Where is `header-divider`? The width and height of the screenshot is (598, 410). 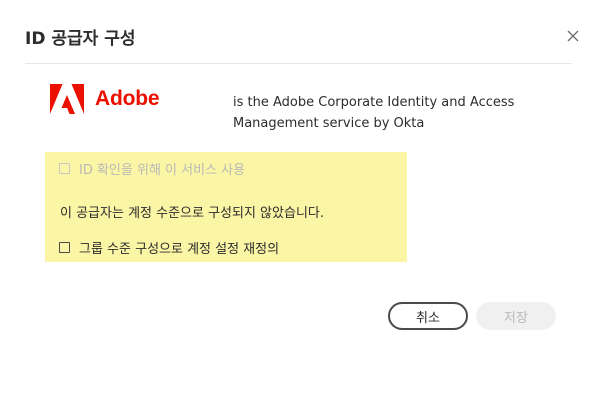
header-divider is located at coordinates (298, 63).